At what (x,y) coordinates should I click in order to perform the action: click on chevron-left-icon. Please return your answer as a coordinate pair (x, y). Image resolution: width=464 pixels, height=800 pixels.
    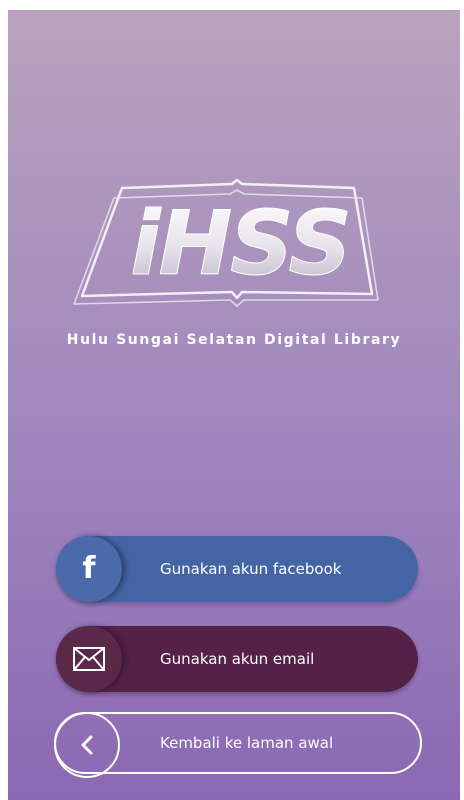
    Looking at the image, I should click on (87, 745).